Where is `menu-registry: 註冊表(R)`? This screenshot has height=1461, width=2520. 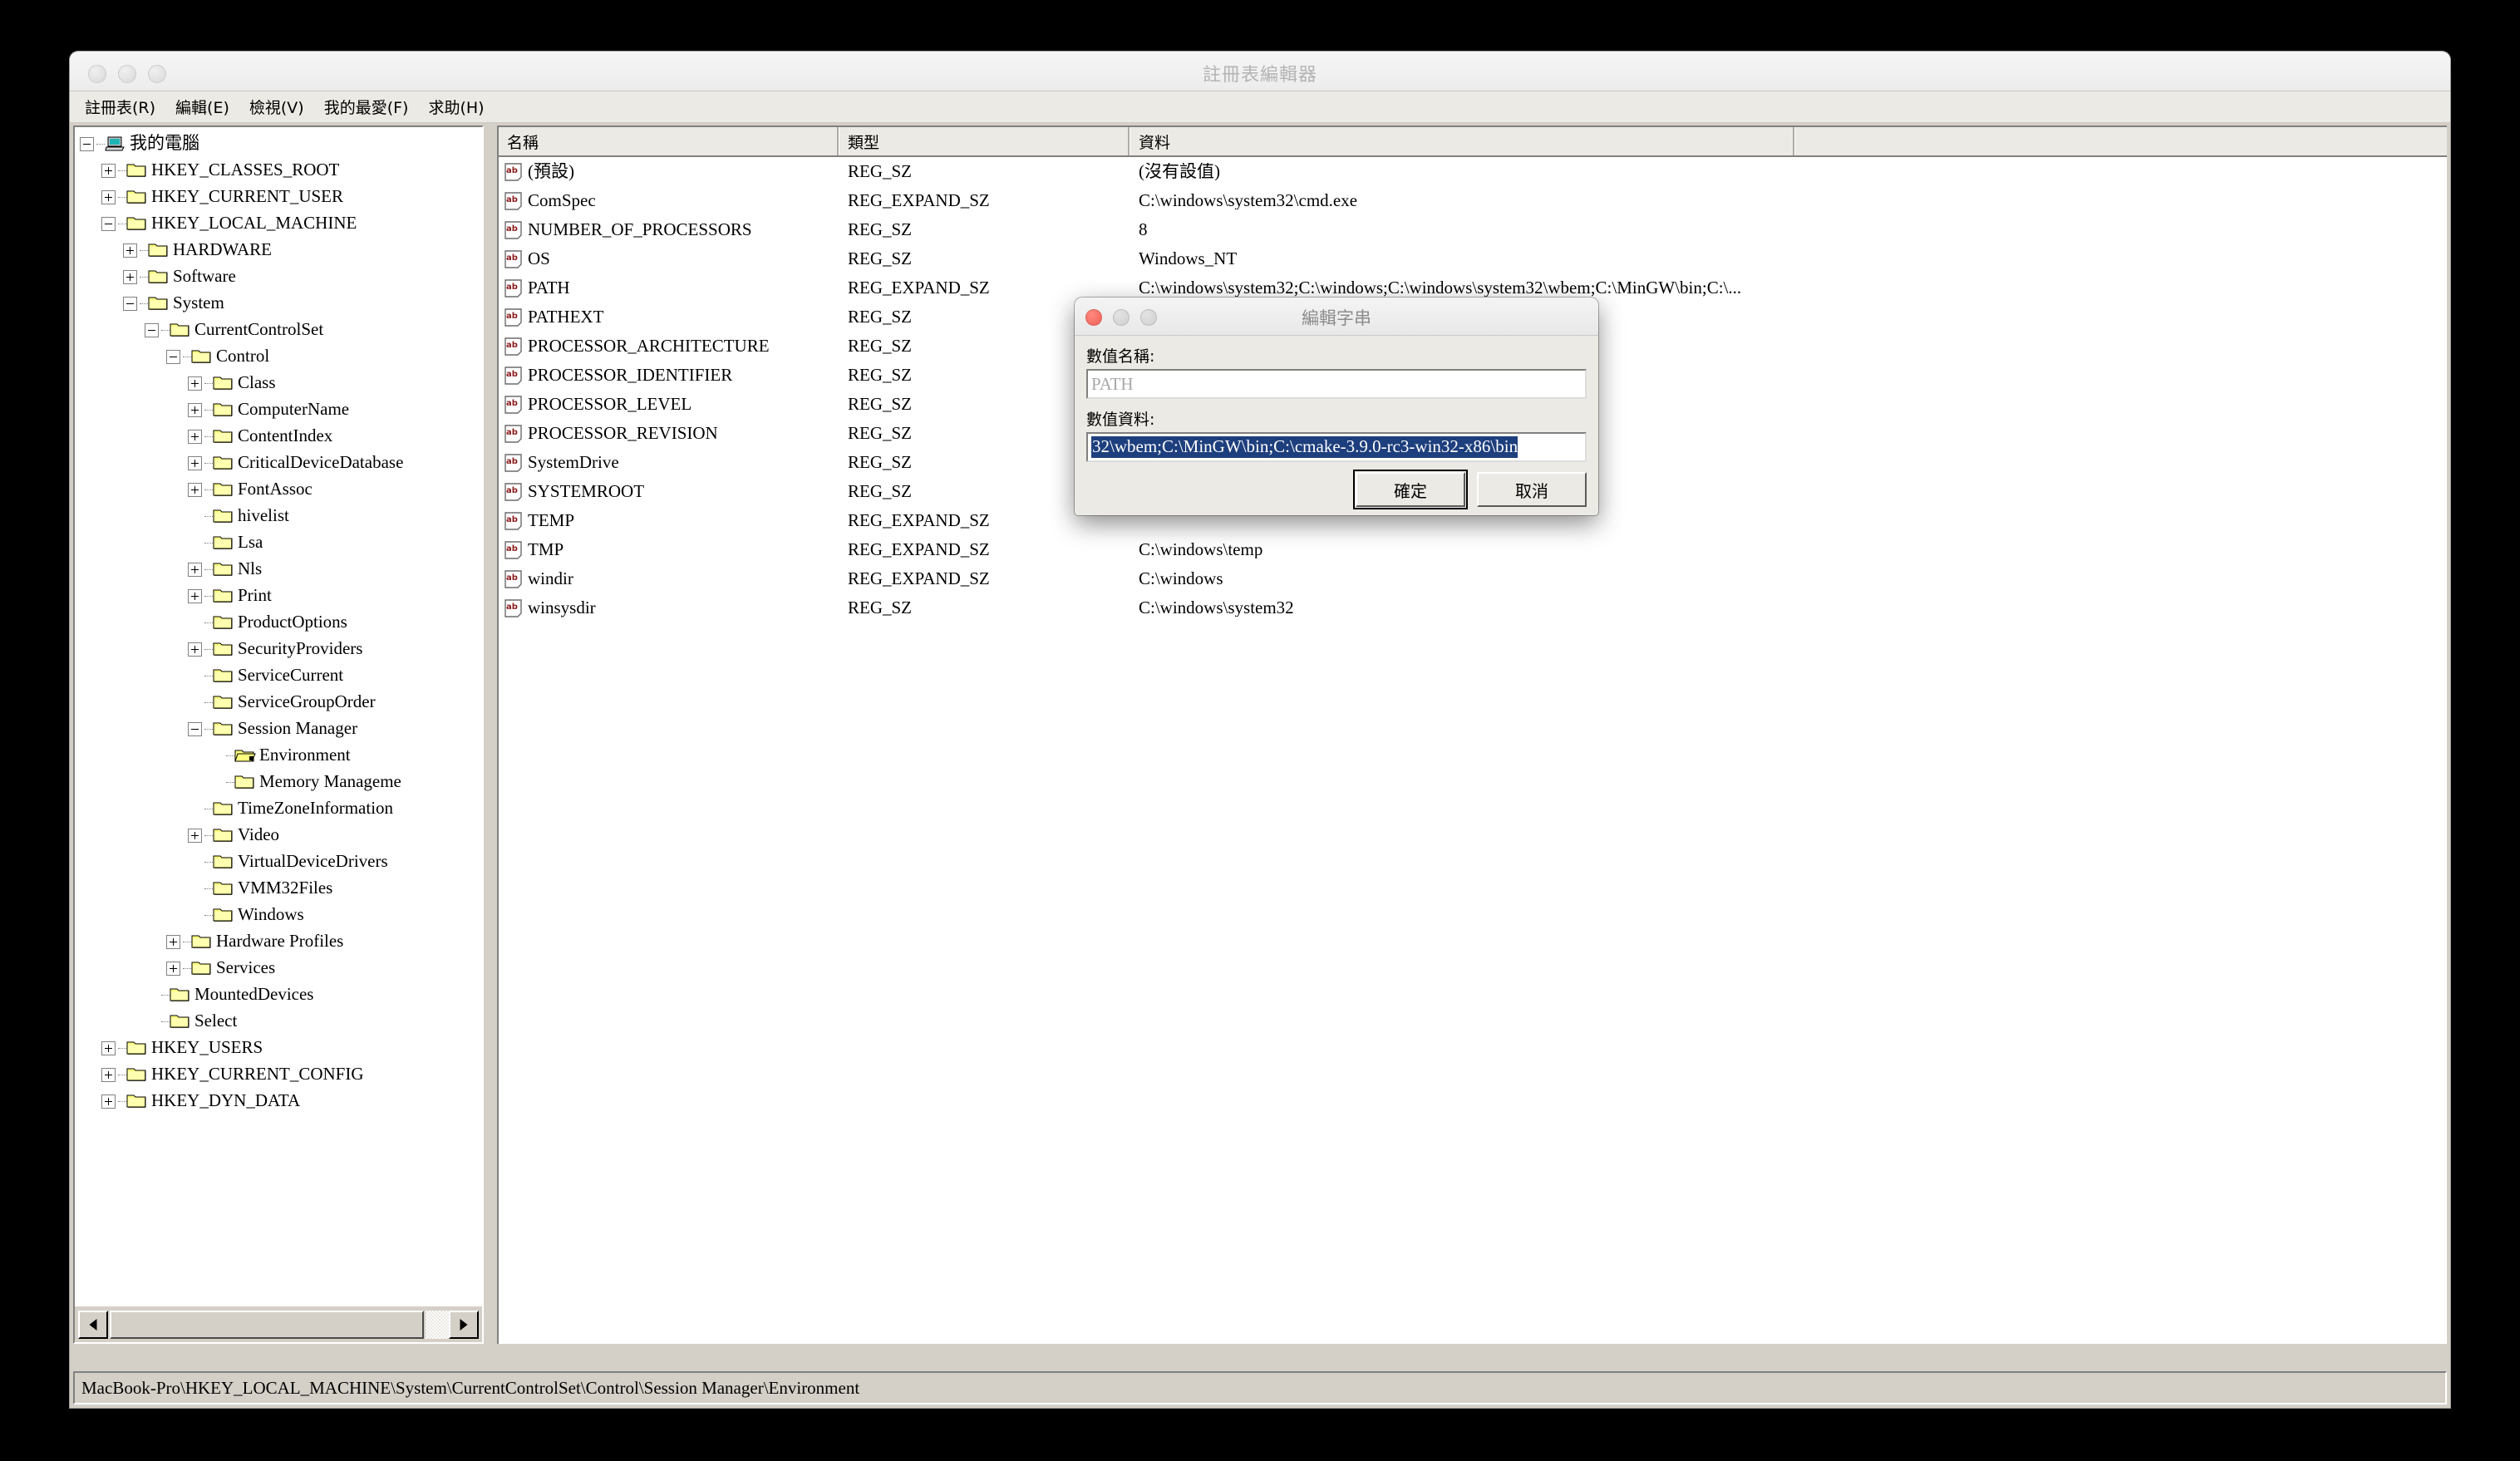 menu-registry: 註冊表(R) is located at coordinates (120, 107).